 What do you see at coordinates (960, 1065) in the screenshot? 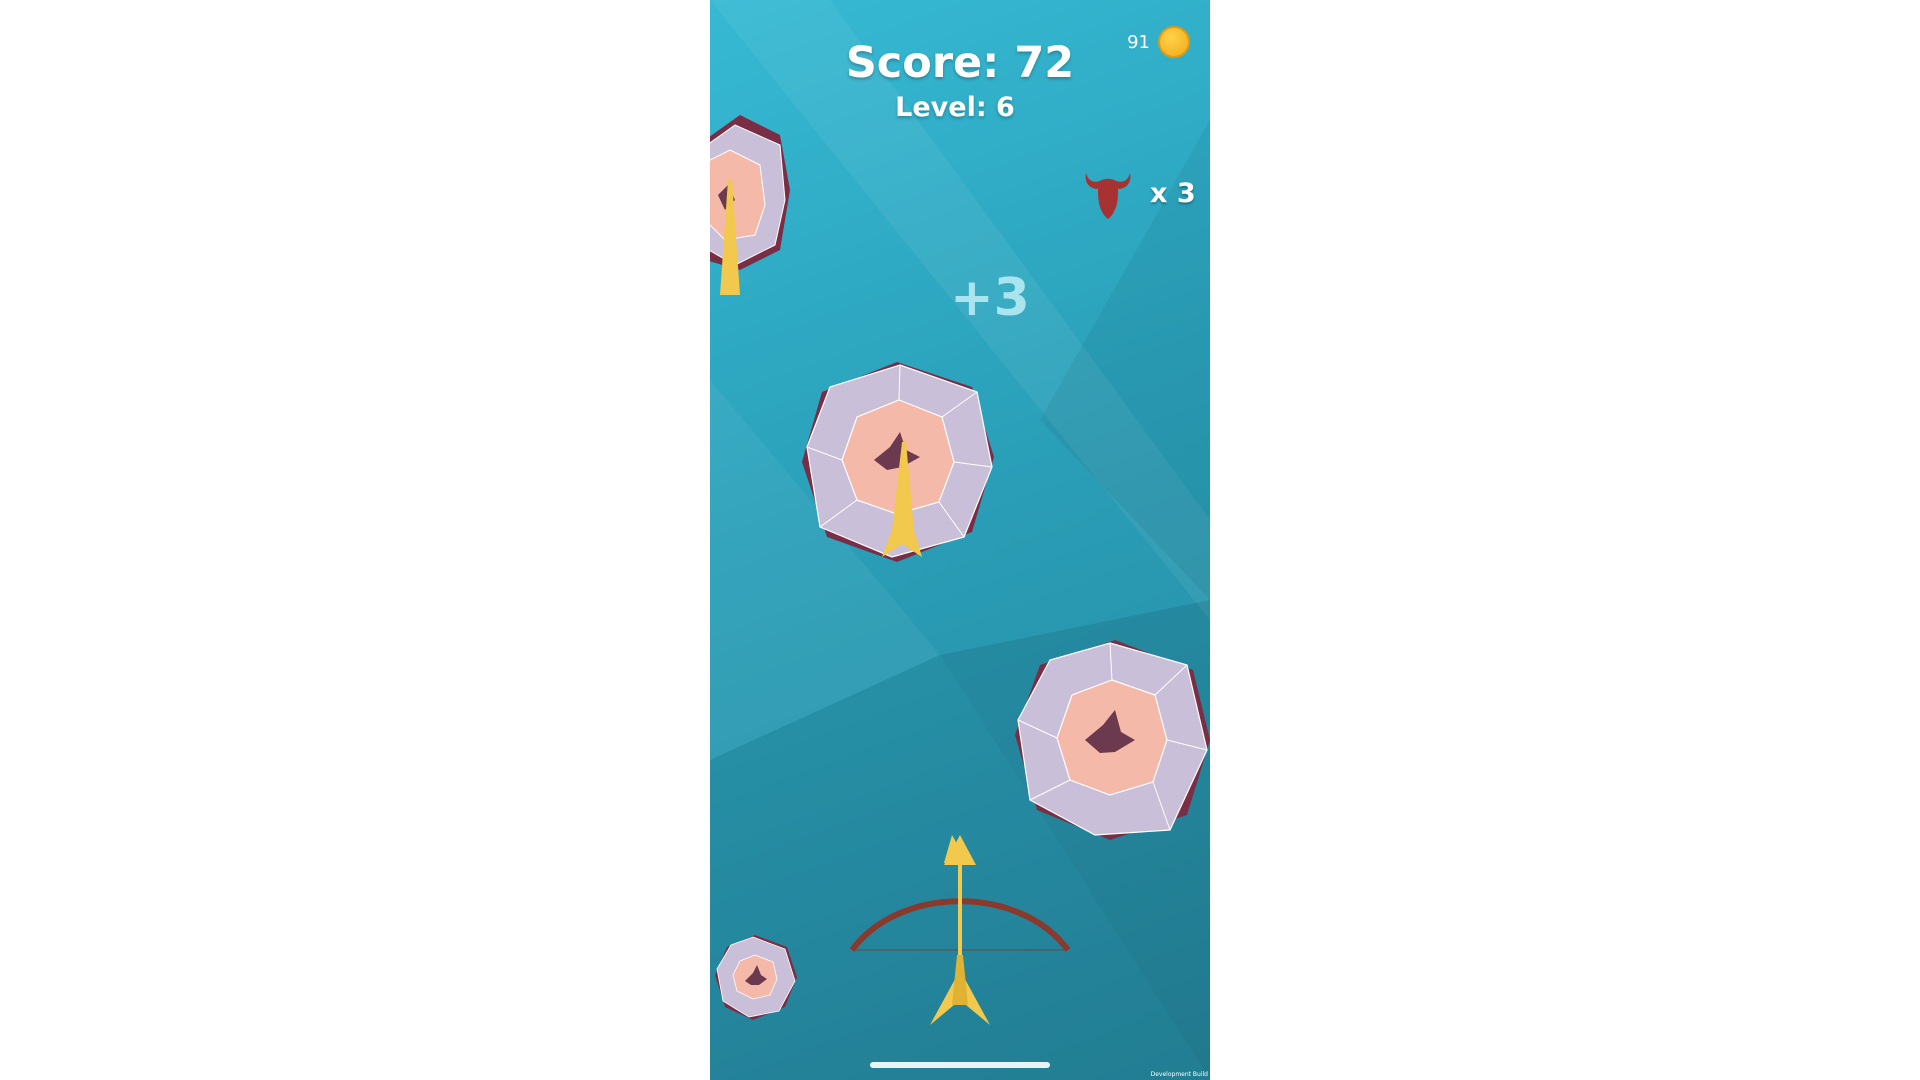
I see `home-indicator` at bounding box center [960, 1065].